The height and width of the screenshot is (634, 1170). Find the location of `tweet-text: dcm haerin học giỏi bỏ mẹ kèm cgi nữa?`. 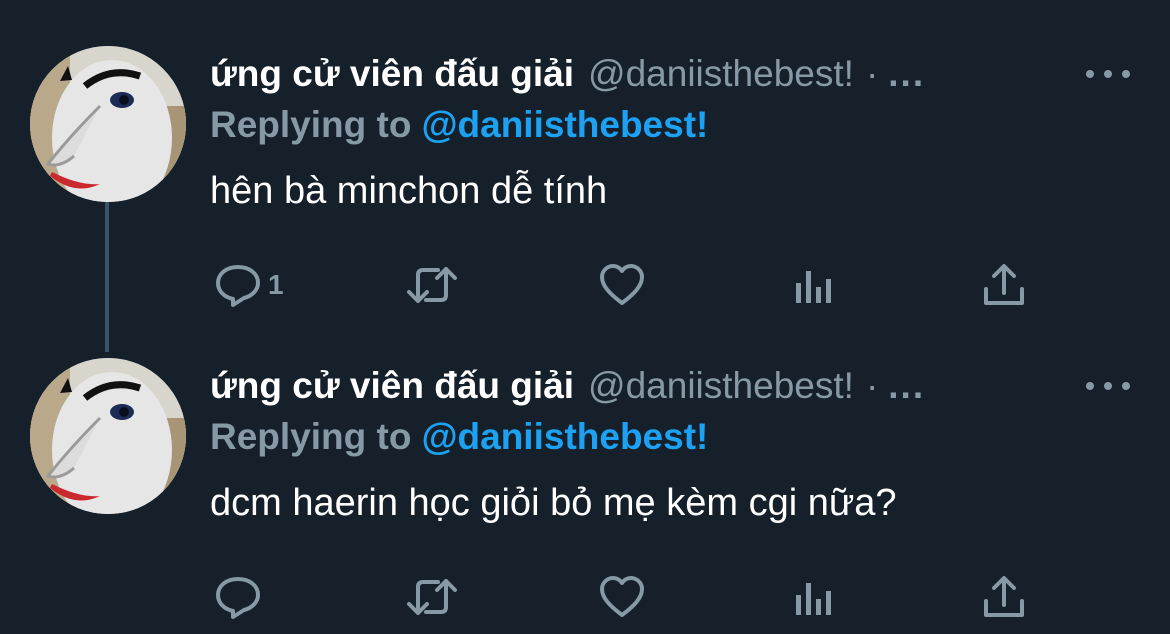

tweet-text: dcm haerin học giỏi bỏ mẹ kèm cgi nữa? is located at coordinates (553, 503).